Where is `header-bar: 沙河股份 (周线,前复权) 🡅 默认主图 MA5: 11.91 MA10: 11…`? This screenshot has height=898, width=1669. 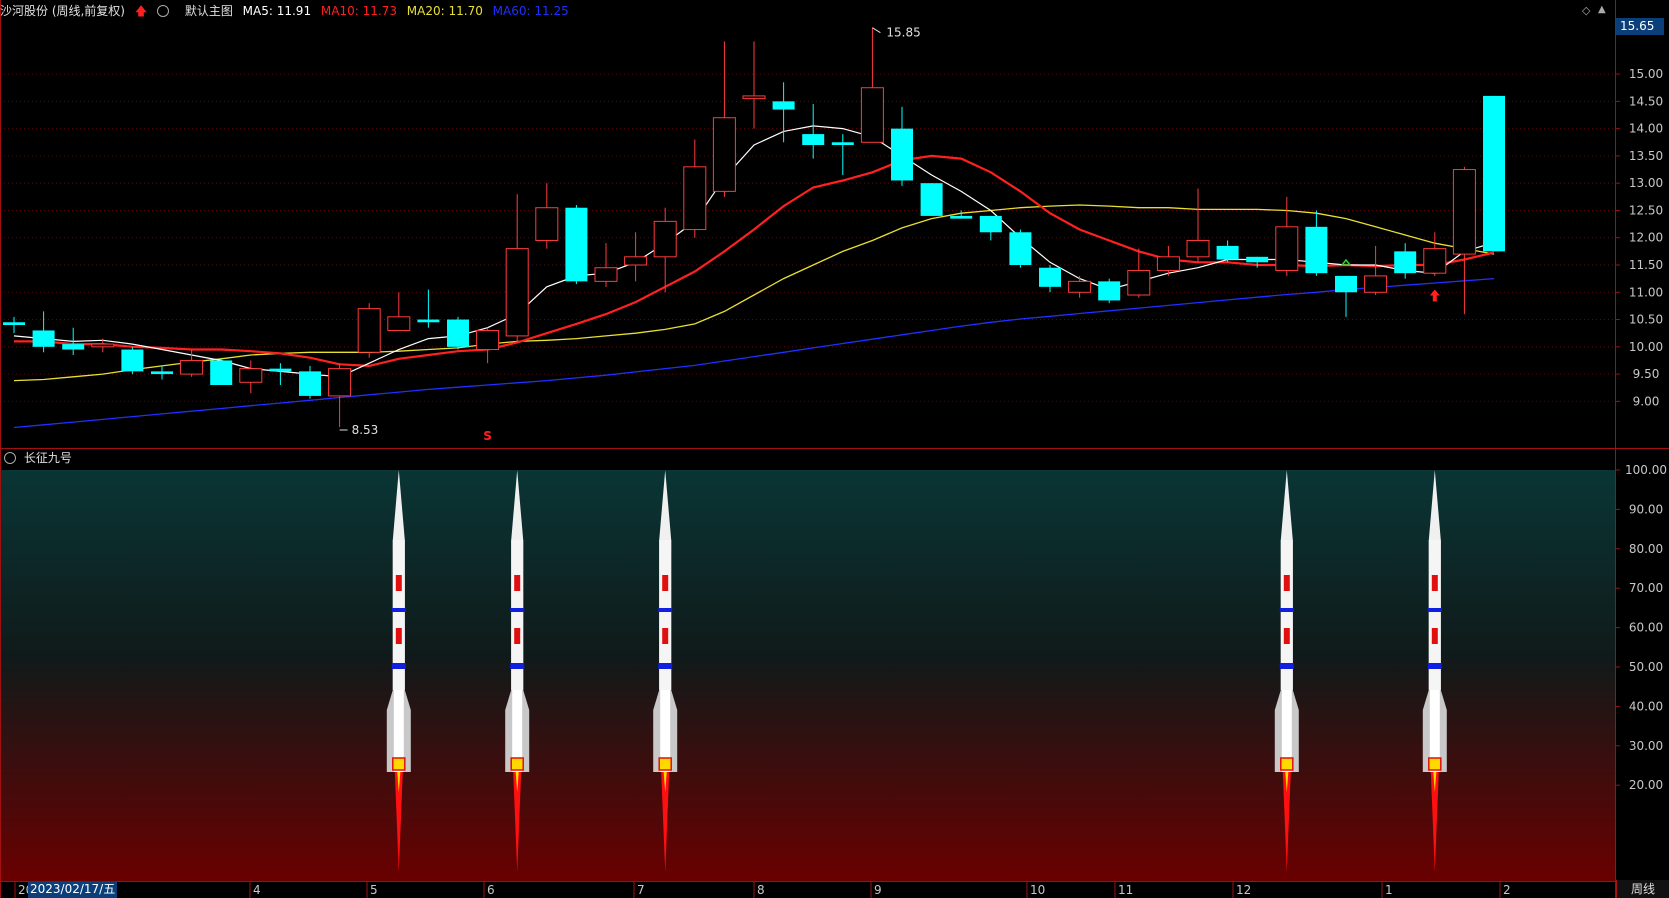
header-bar: 沙河股份 (周线,前复权) 🡅 默认主图 MA5: 11.91 MA10: 11… is located at coordinates (807, 11).